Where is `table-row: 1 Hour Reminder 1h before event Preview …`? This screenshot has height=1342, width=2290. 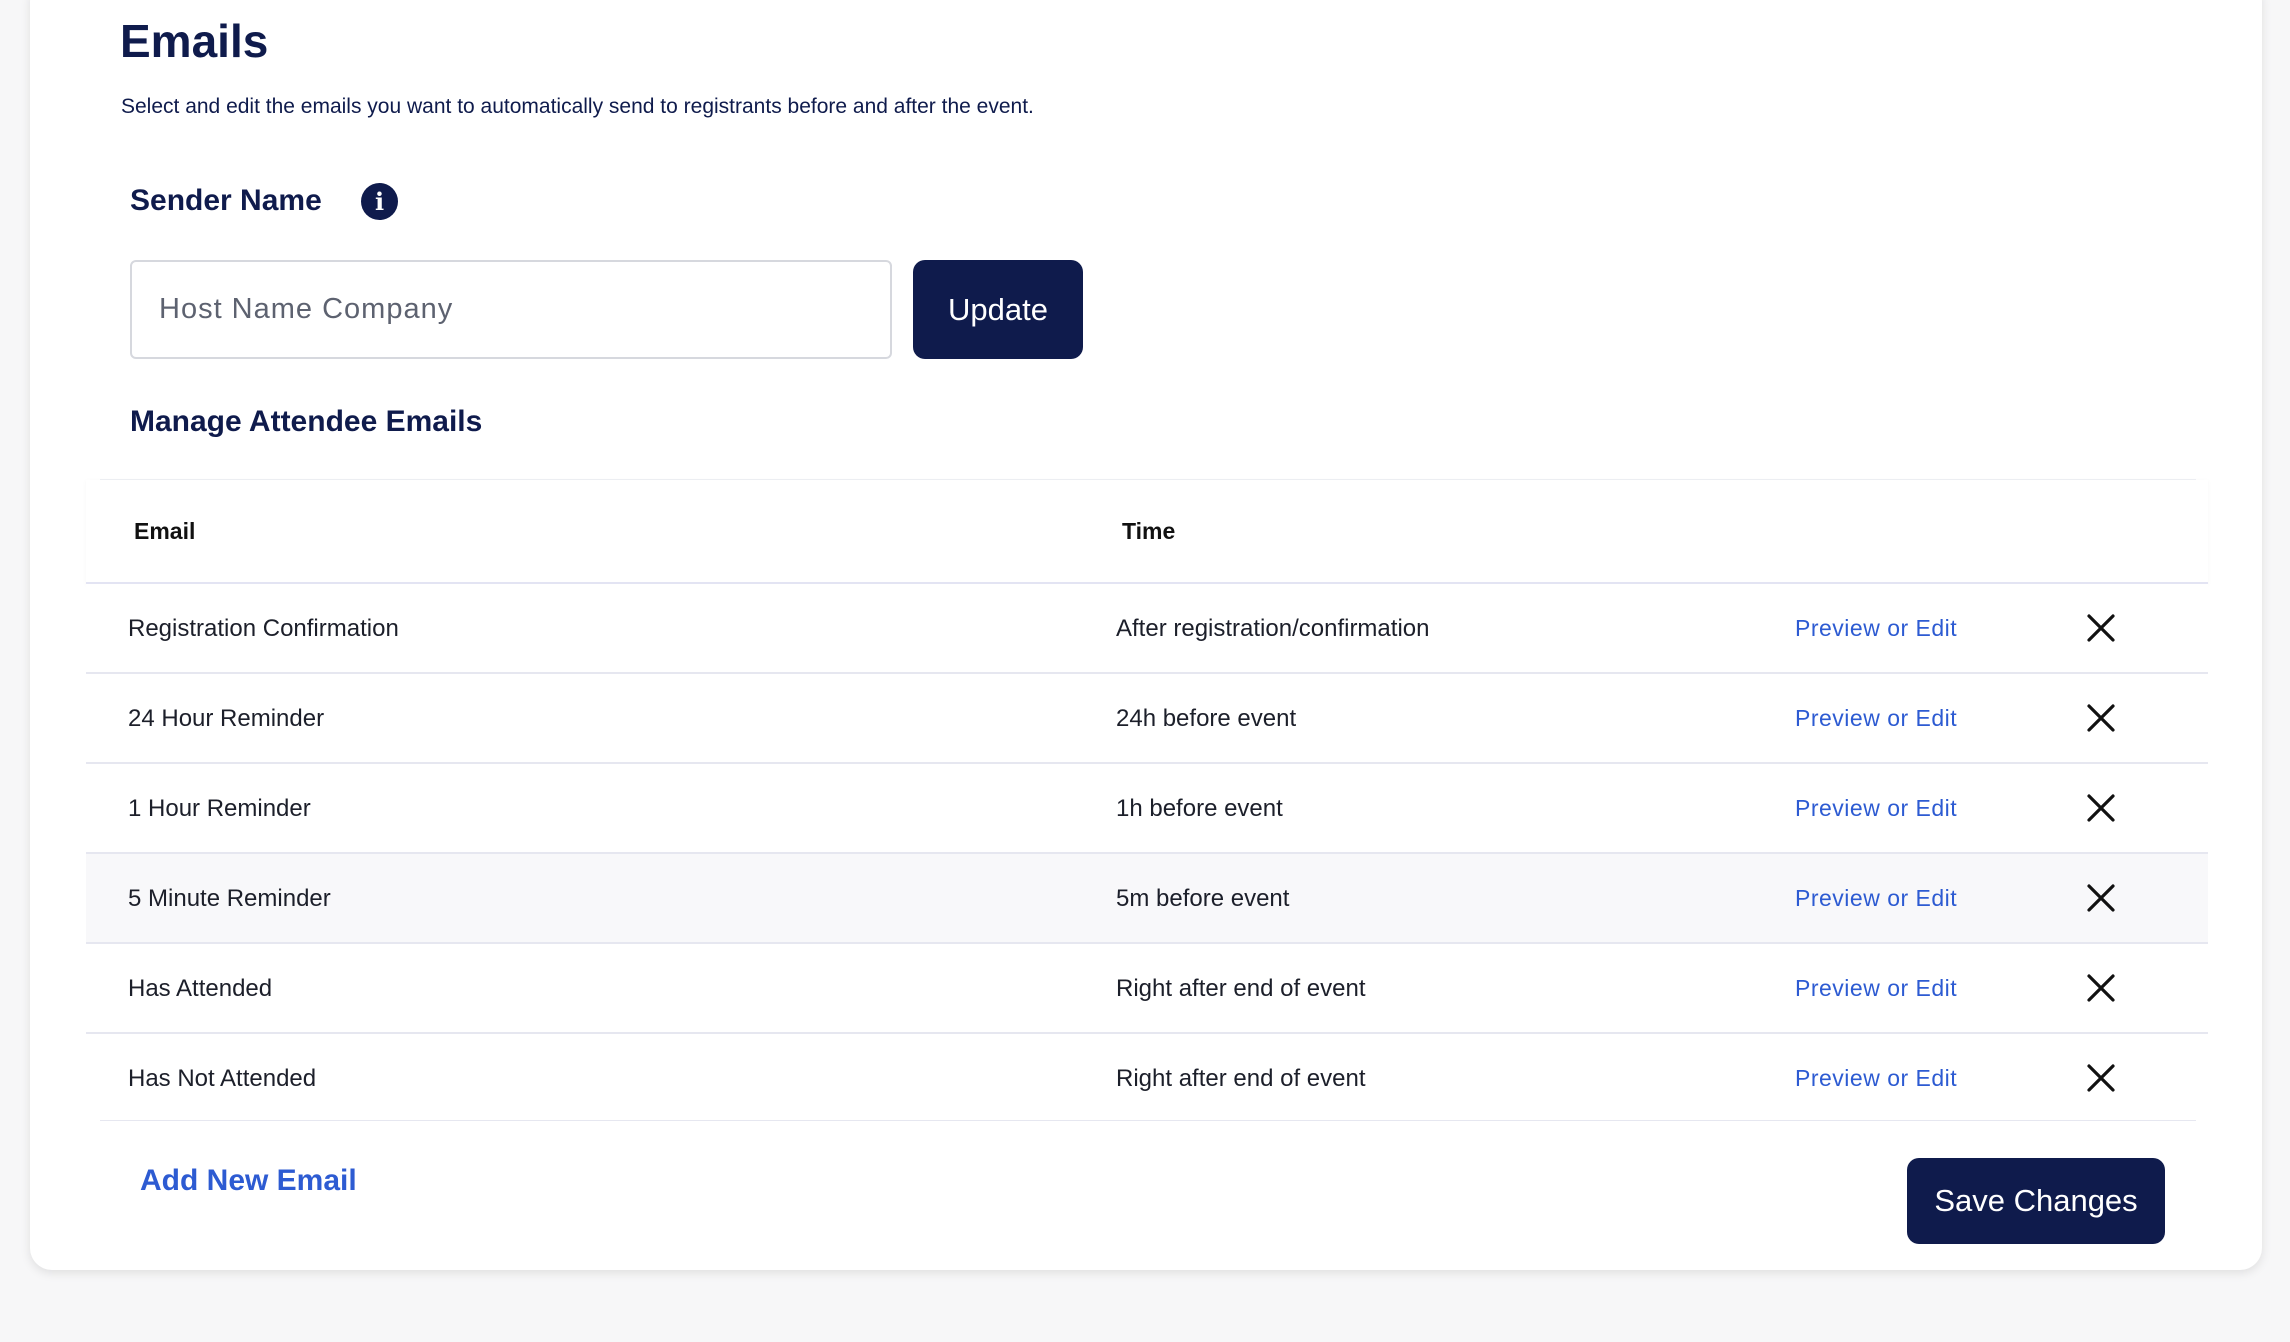
table-row: 1 Hour Reminder 1h before event Preview … is located at coordinates (1147, 809).